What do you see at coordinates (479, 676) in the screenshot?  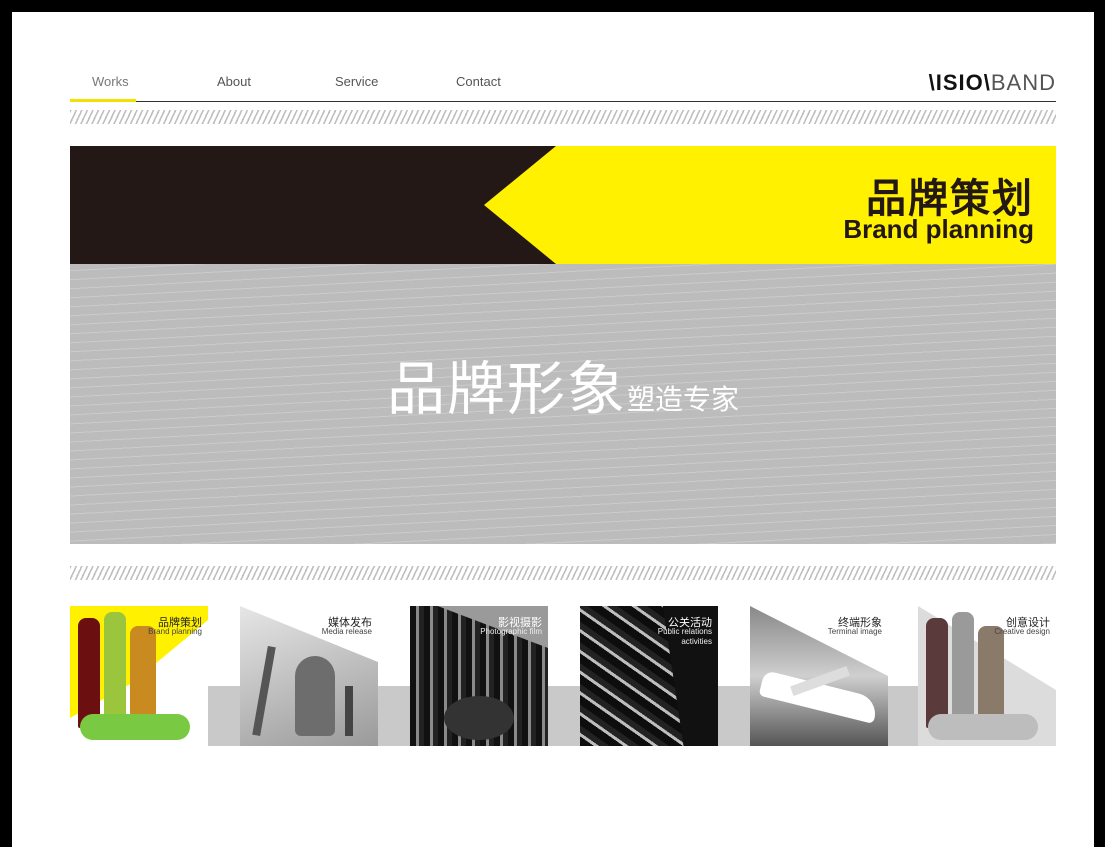 I see `tile-photographic-film: 影视摄影 Photographic film` at bounding box center [479, 676].